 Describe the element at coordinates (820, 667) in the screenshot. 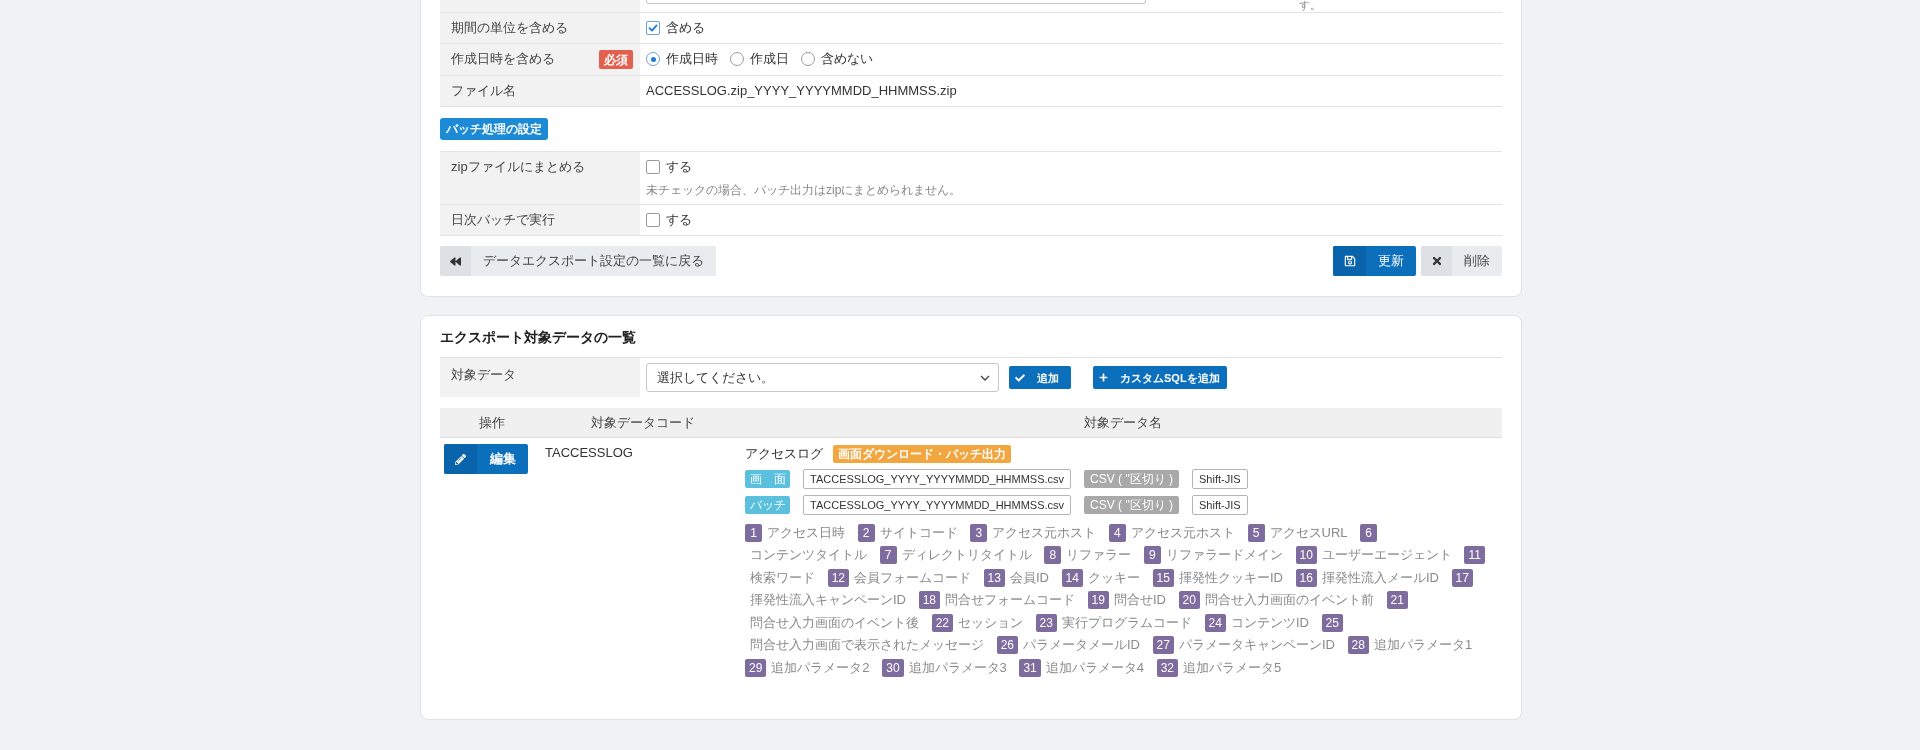

I see `field-name: 追加パラメータ2` at that location.